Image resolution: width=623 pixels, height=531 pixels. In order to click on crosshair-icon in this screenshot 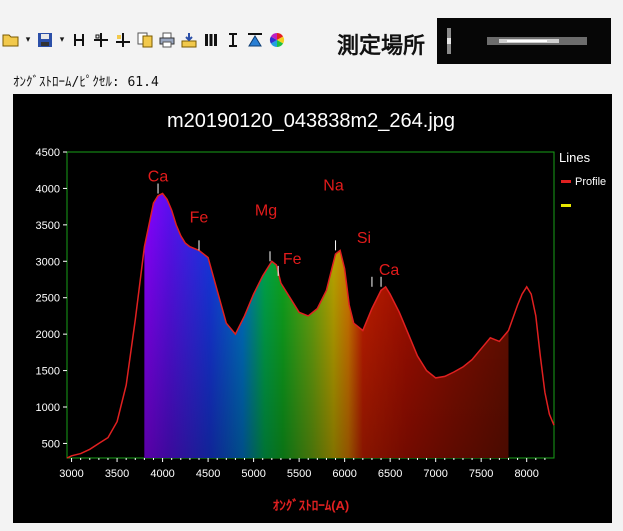, I will do `click(101, 40)`.